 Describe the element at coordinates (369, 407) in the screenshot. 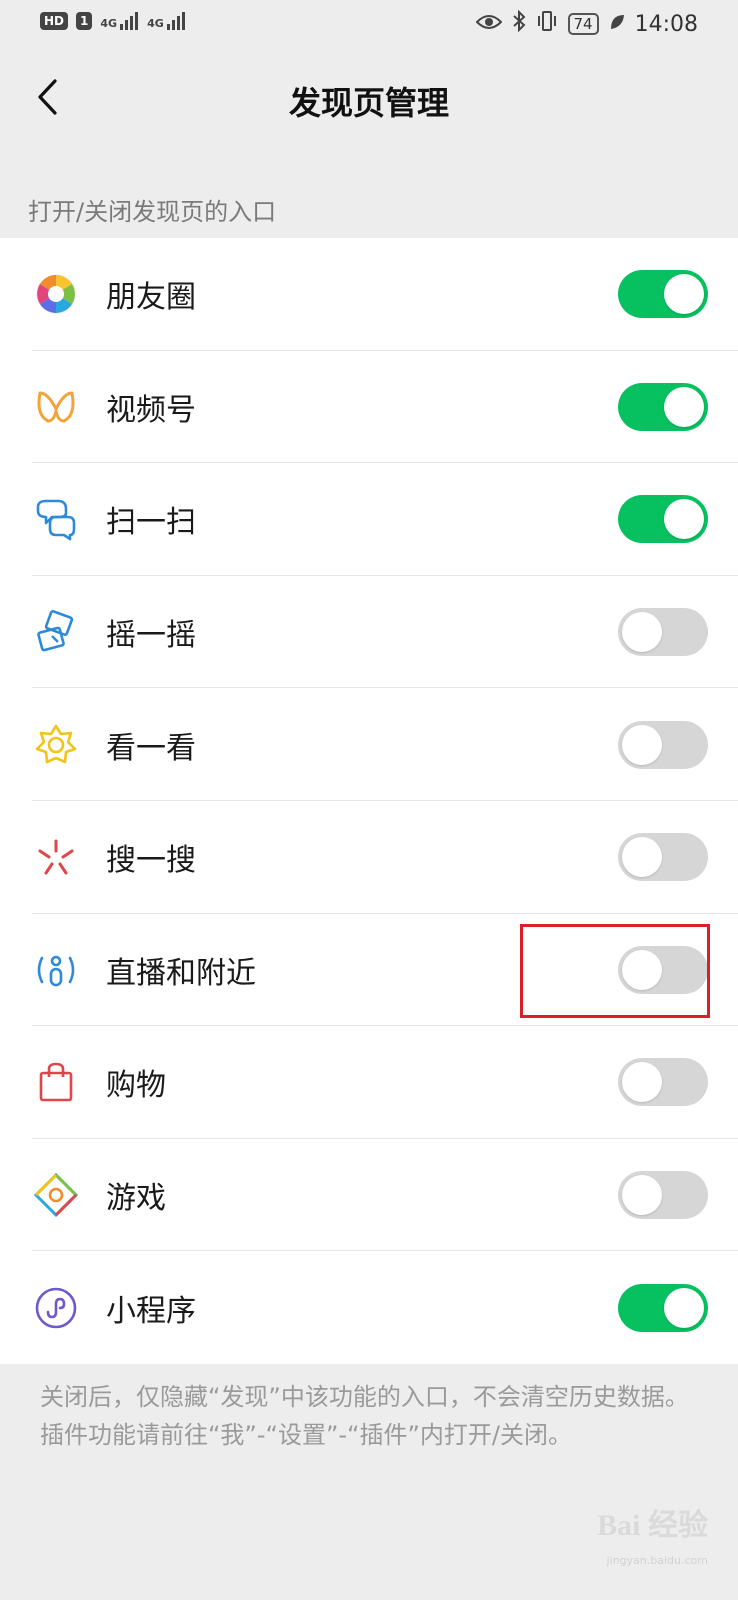

I see `list-item-channels: 视频号` at that location.